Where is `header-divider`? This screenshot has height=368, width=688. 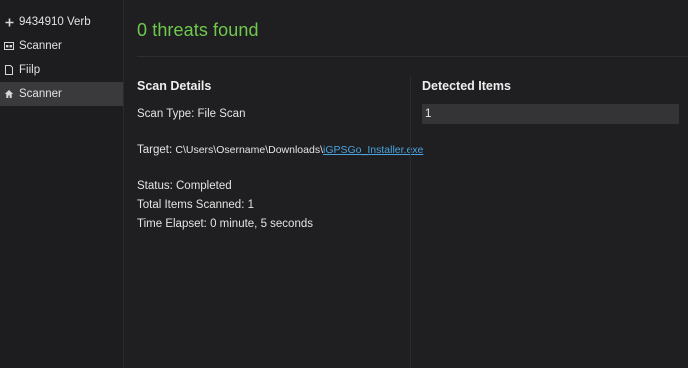
header-divider is located at coordinates (412, 56).